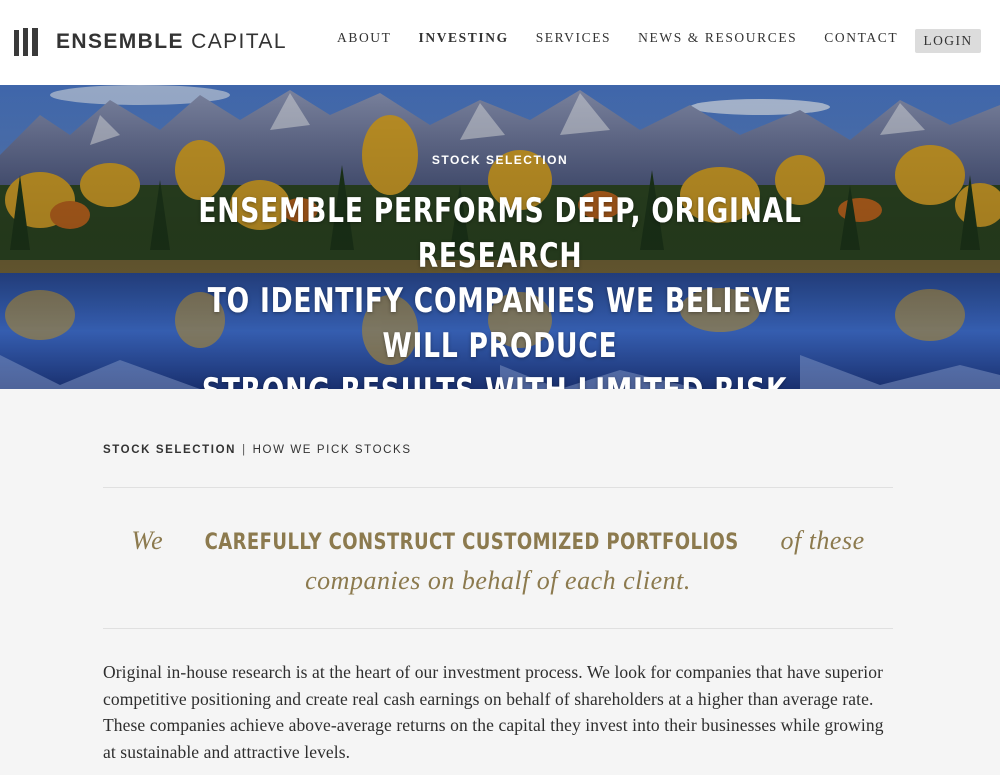 The image size is (1000, 775). I want to click on breadcrumb: STOCK SELECTION | HOW WE PICK STOCKS, so click(257, 450).